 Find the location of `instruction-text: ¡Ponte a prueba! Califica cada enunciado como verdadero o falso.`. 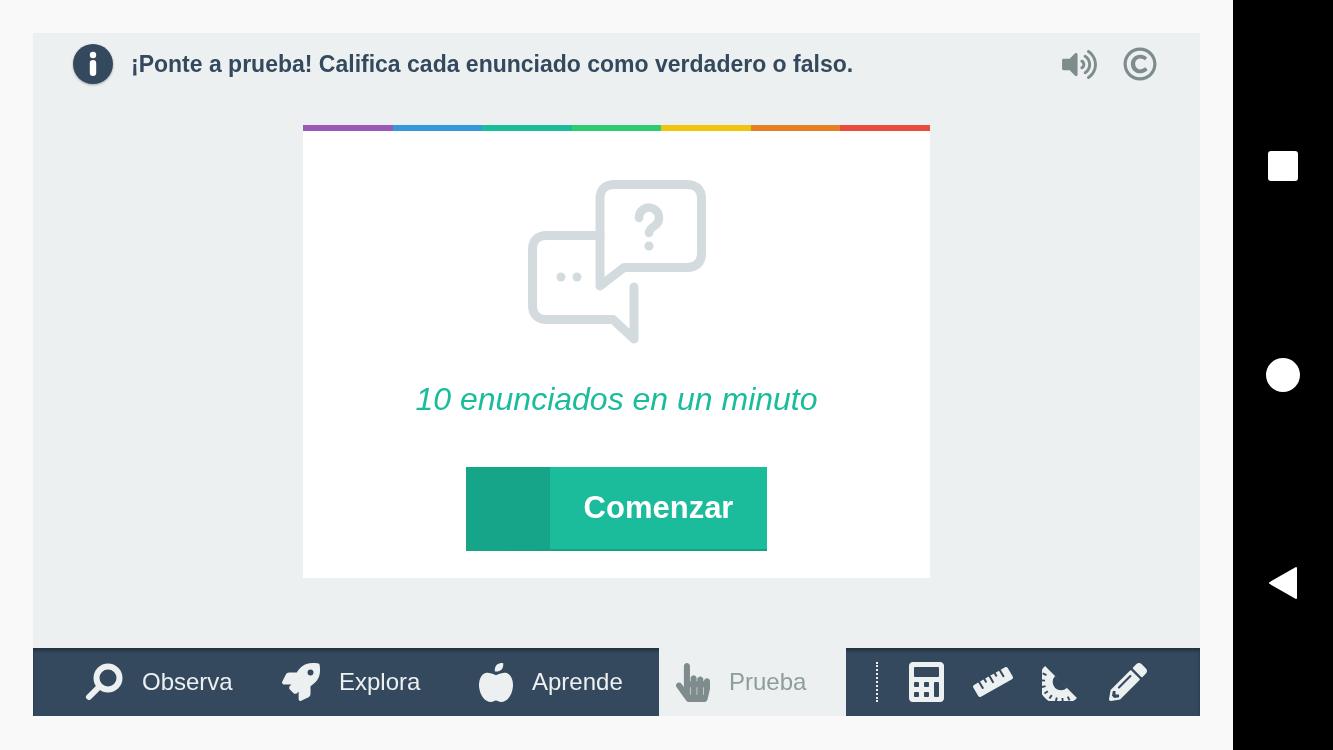

instruction-text: ¡Ponte a prueba! Califica cada enunciado como verdadero o falso. is located at coordinates (492, 64).